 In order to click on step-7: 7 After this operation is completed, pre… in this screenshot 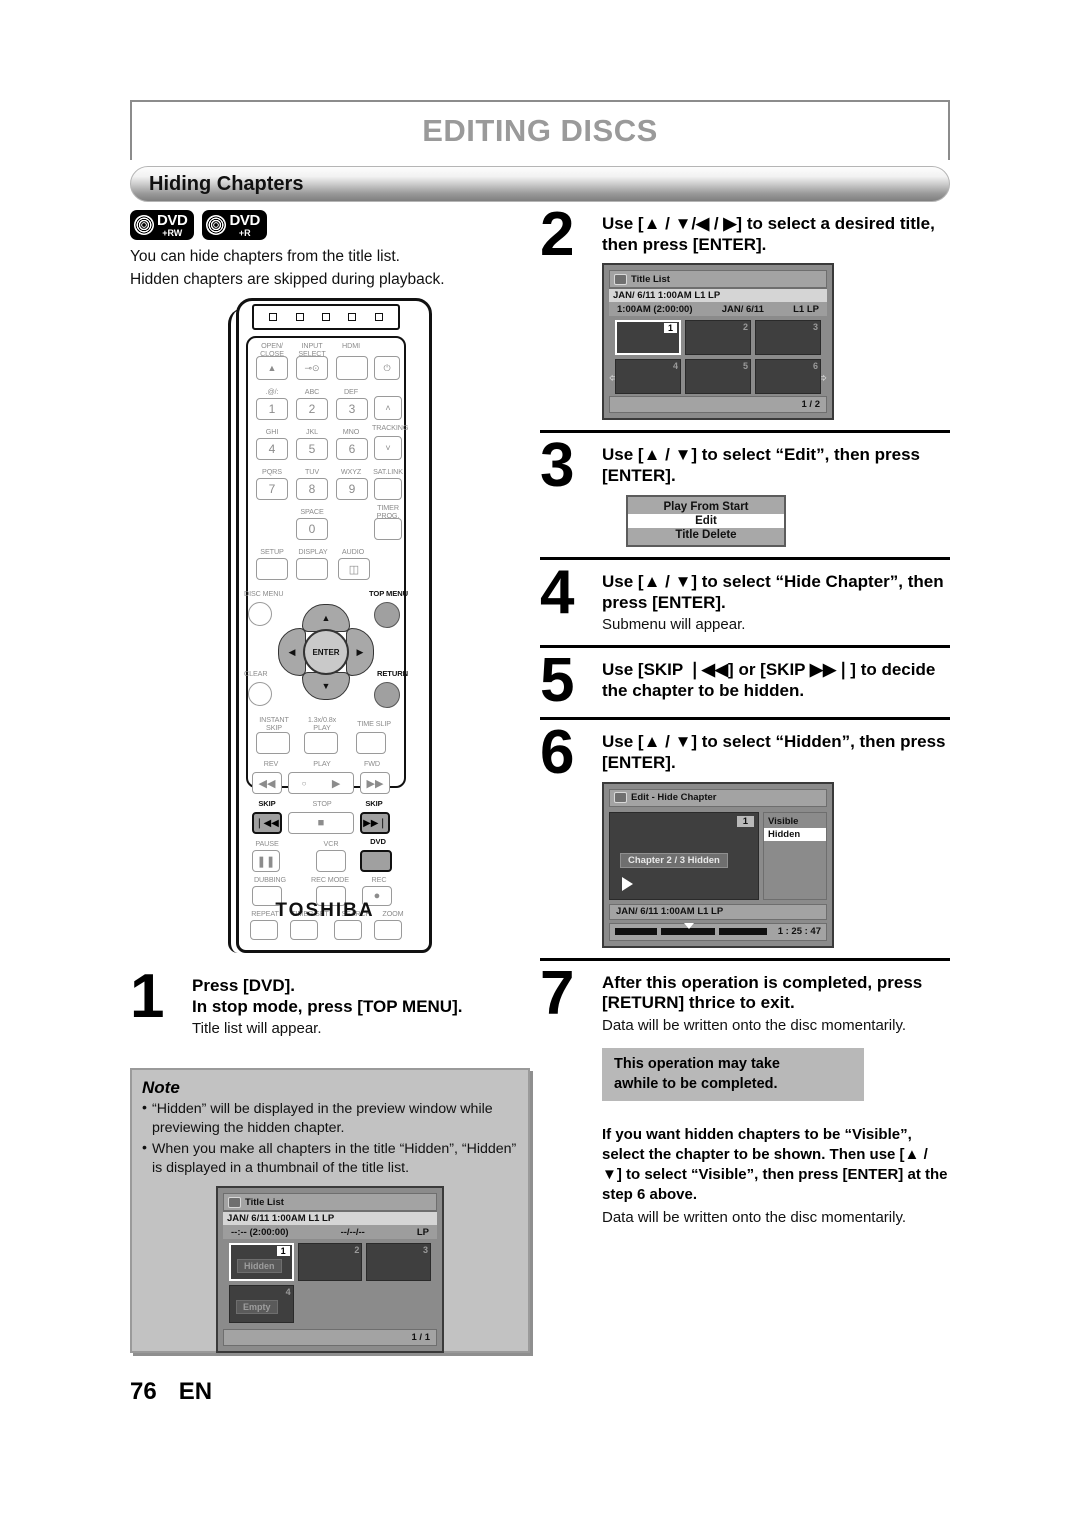, I will do `click(745, 999)`.